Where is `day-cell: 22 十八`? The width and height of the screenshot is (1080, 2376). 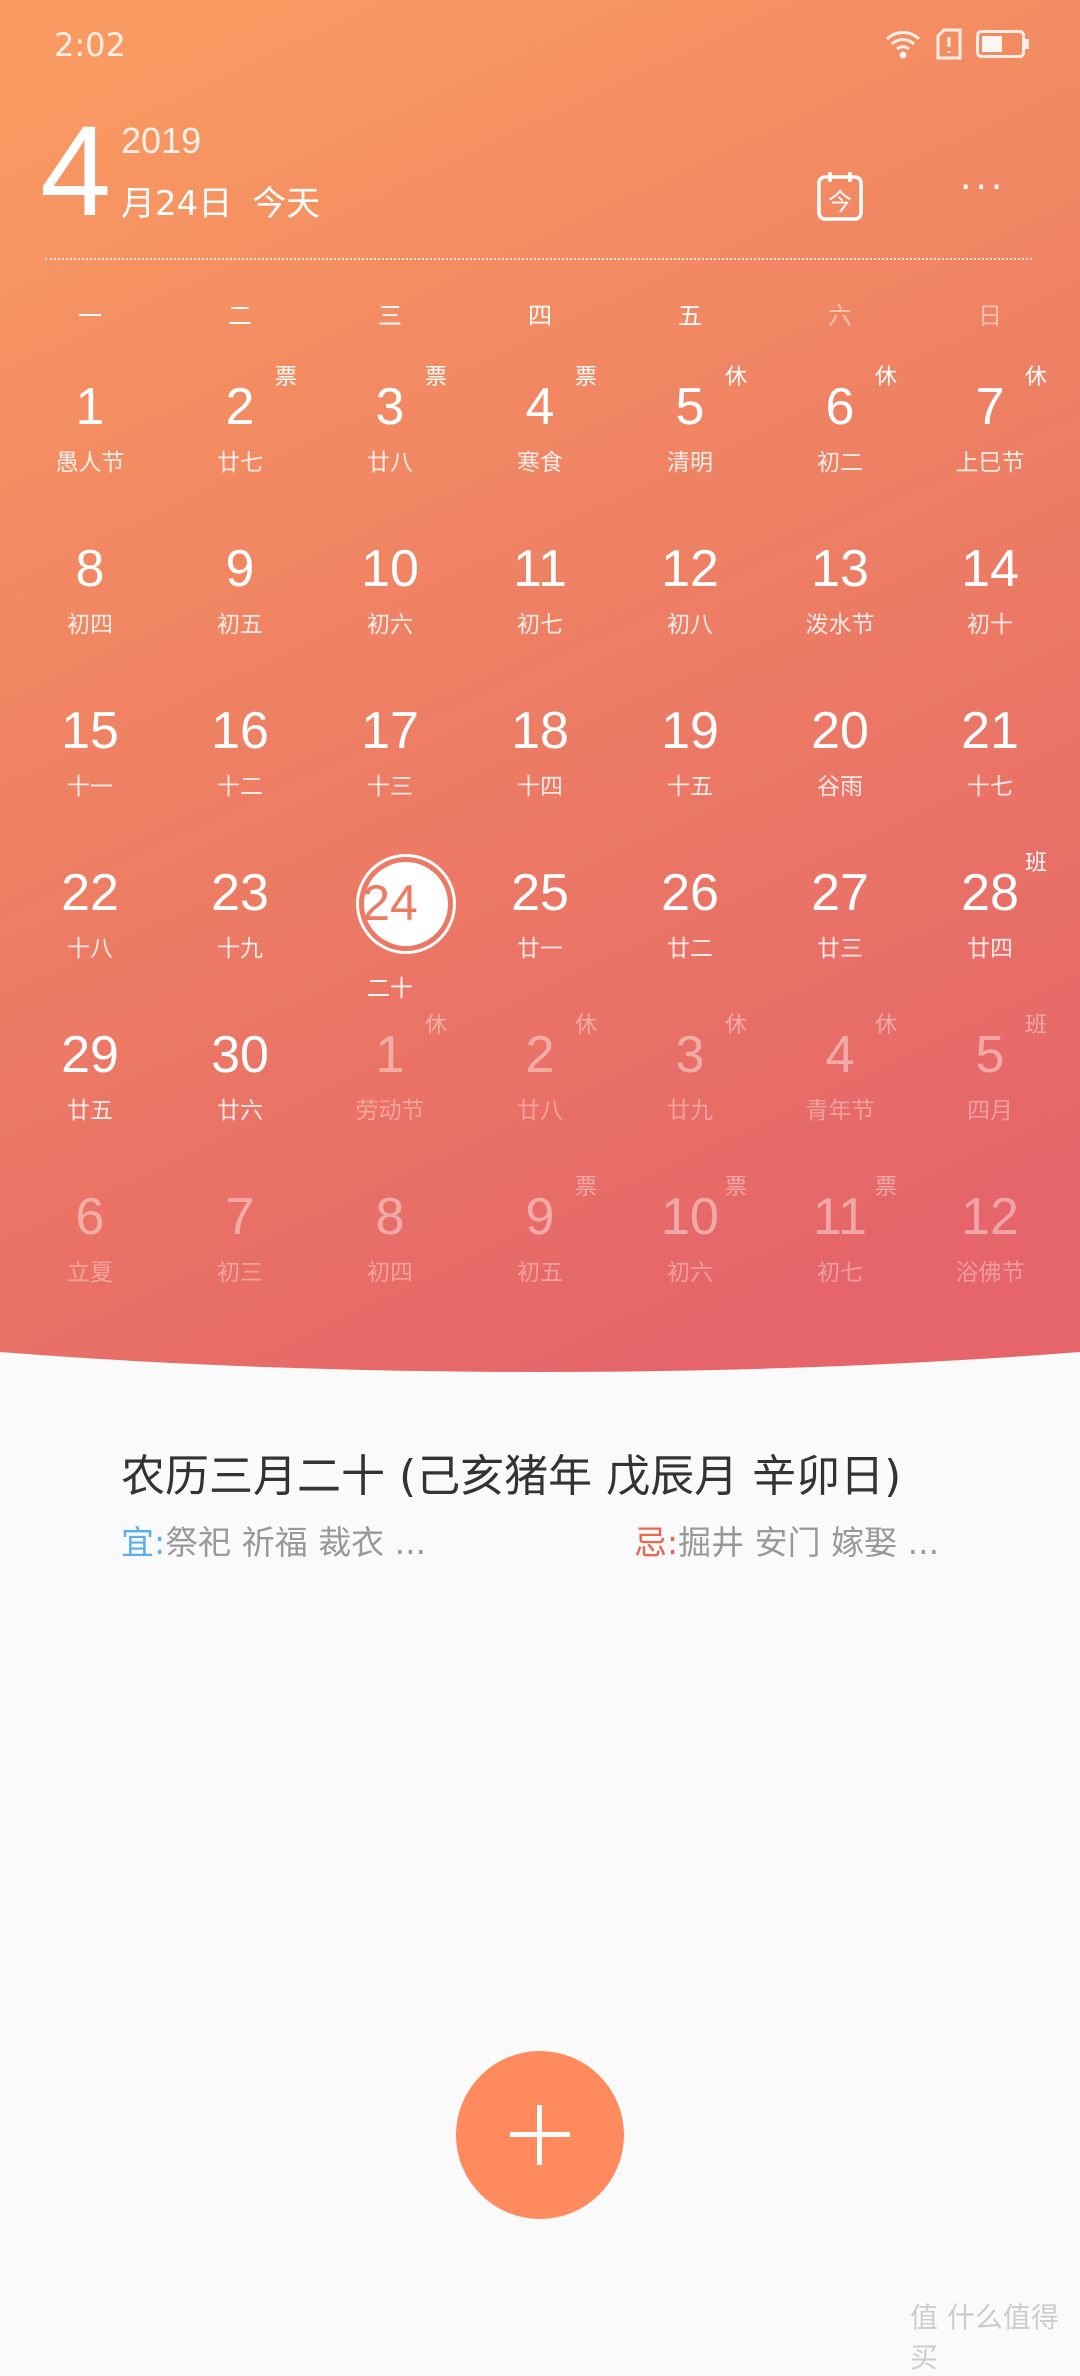
day-cell: 22 十八 is located at coordinates (90, 922).